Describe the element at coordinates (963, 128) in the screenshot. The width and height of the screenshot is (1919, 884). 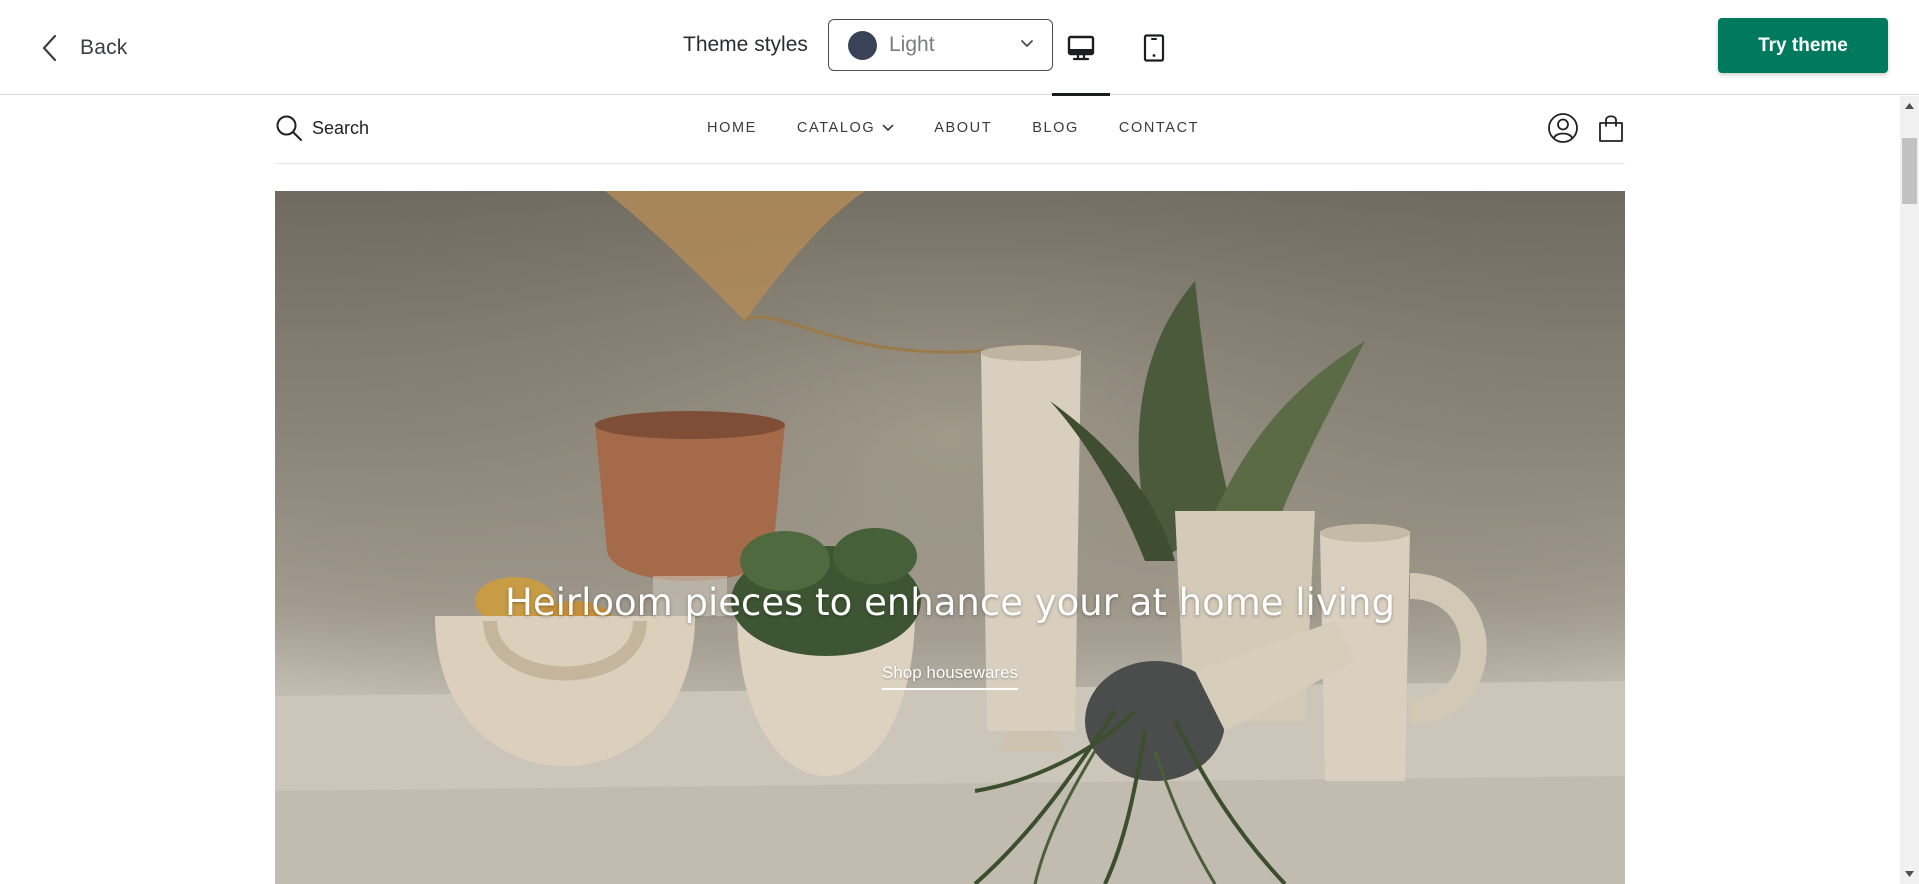
I see `nav-about: ABOUT` at that location.